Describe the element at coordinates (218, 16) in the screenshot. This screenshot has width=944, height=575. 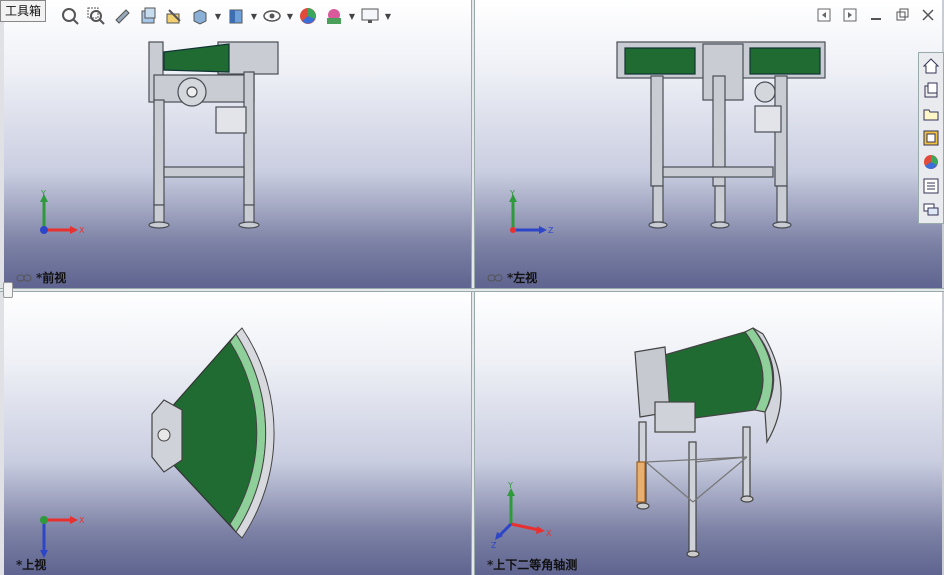
I see `view-orientation-dropdown: ▼` at that location.